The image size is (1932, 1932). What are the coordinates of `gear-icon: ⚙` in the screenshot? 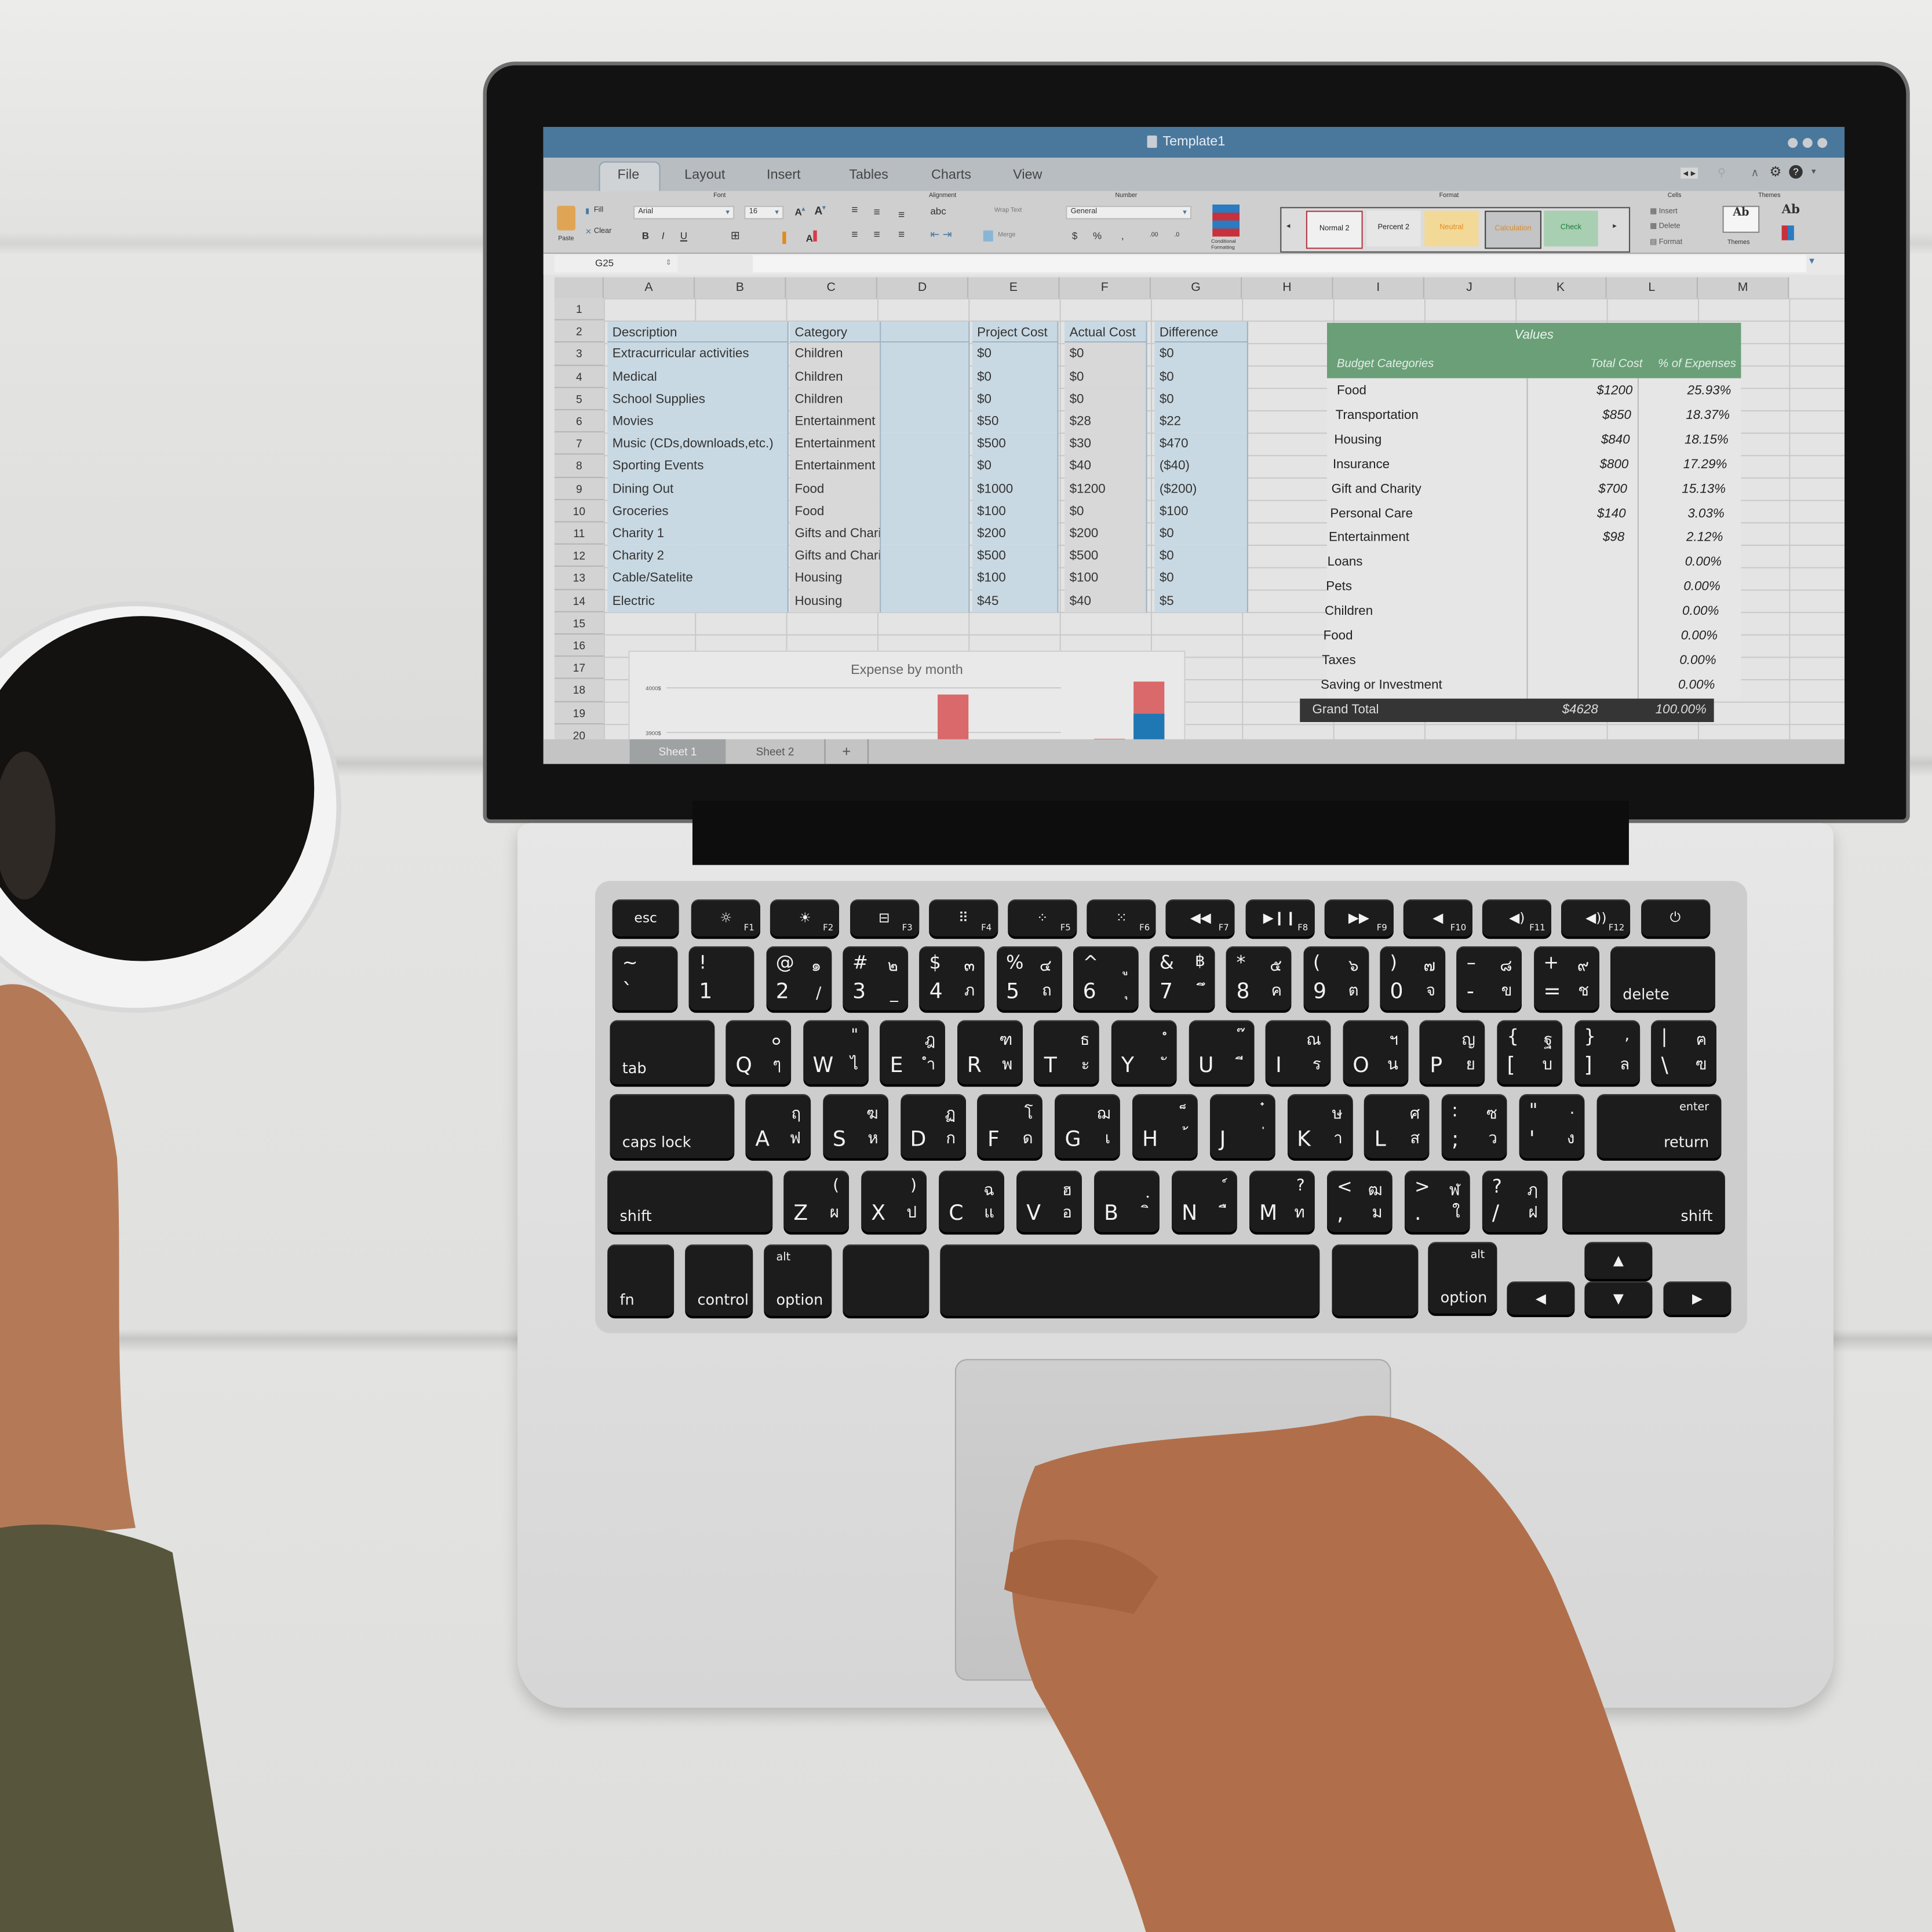 It's located at (1775, 172).